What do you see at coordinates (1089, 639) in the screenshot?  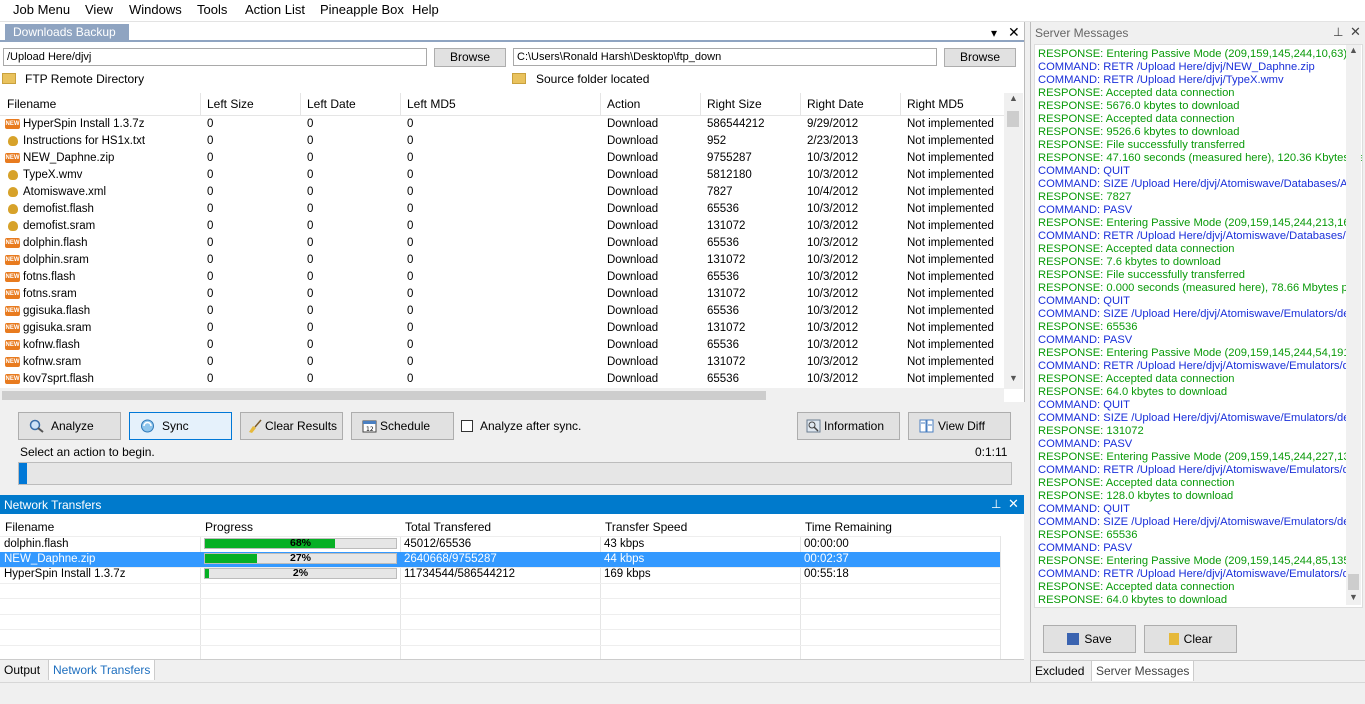 I see `save-button: Save` at bounding box center [1089, 639].